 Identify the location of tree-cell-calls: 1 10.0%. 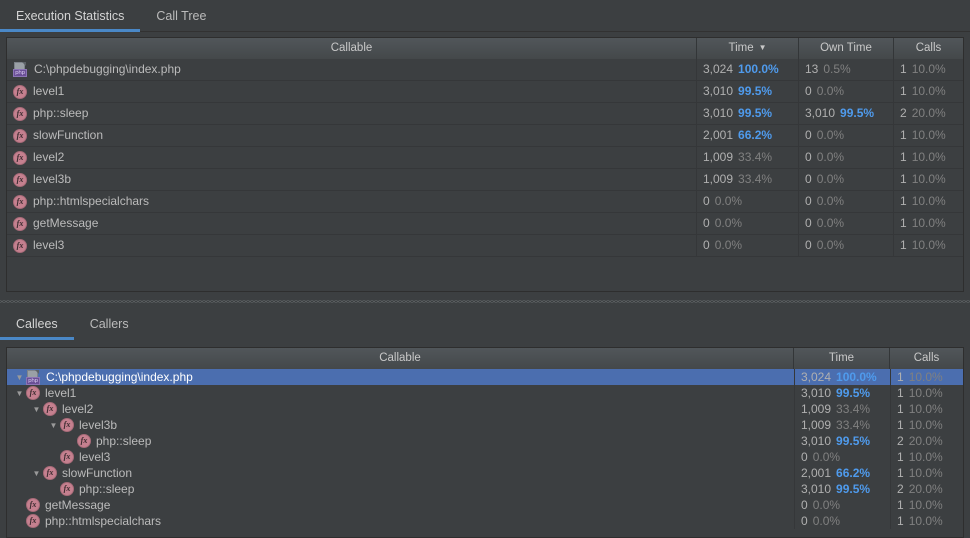
(926, 505).